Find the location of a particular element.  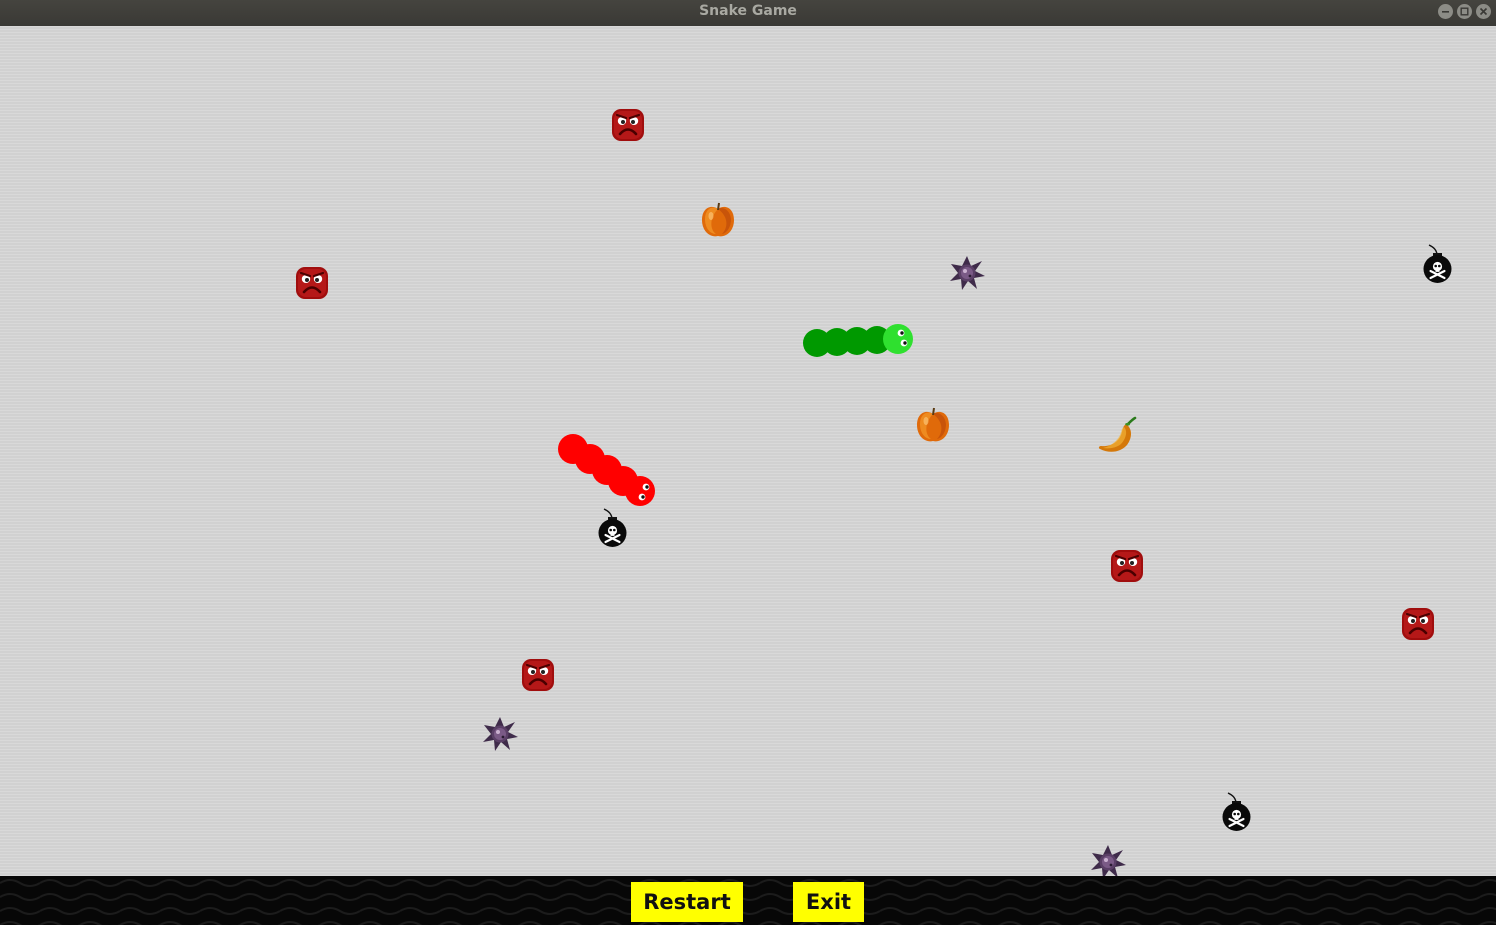

wave-pattern is located at coordinates (748, 900).